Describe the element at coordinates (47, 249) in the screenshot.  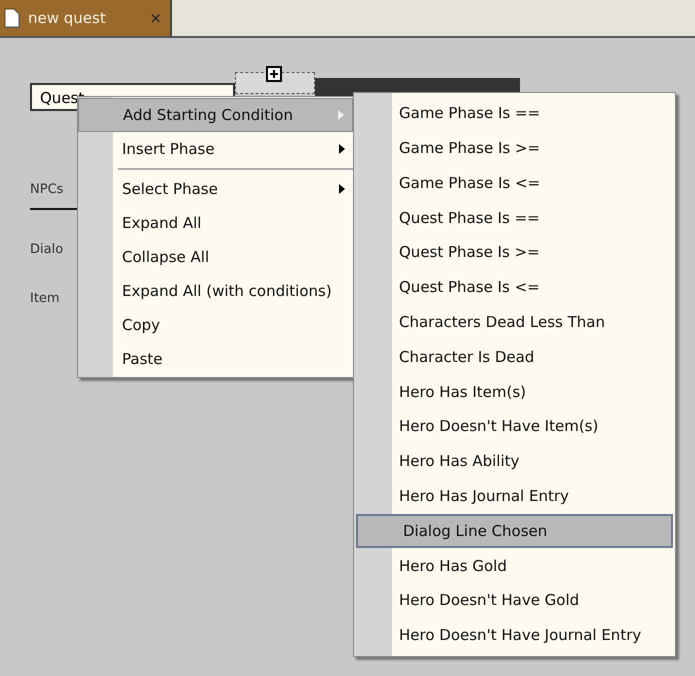
I see `section-label: Dialo` at that location.